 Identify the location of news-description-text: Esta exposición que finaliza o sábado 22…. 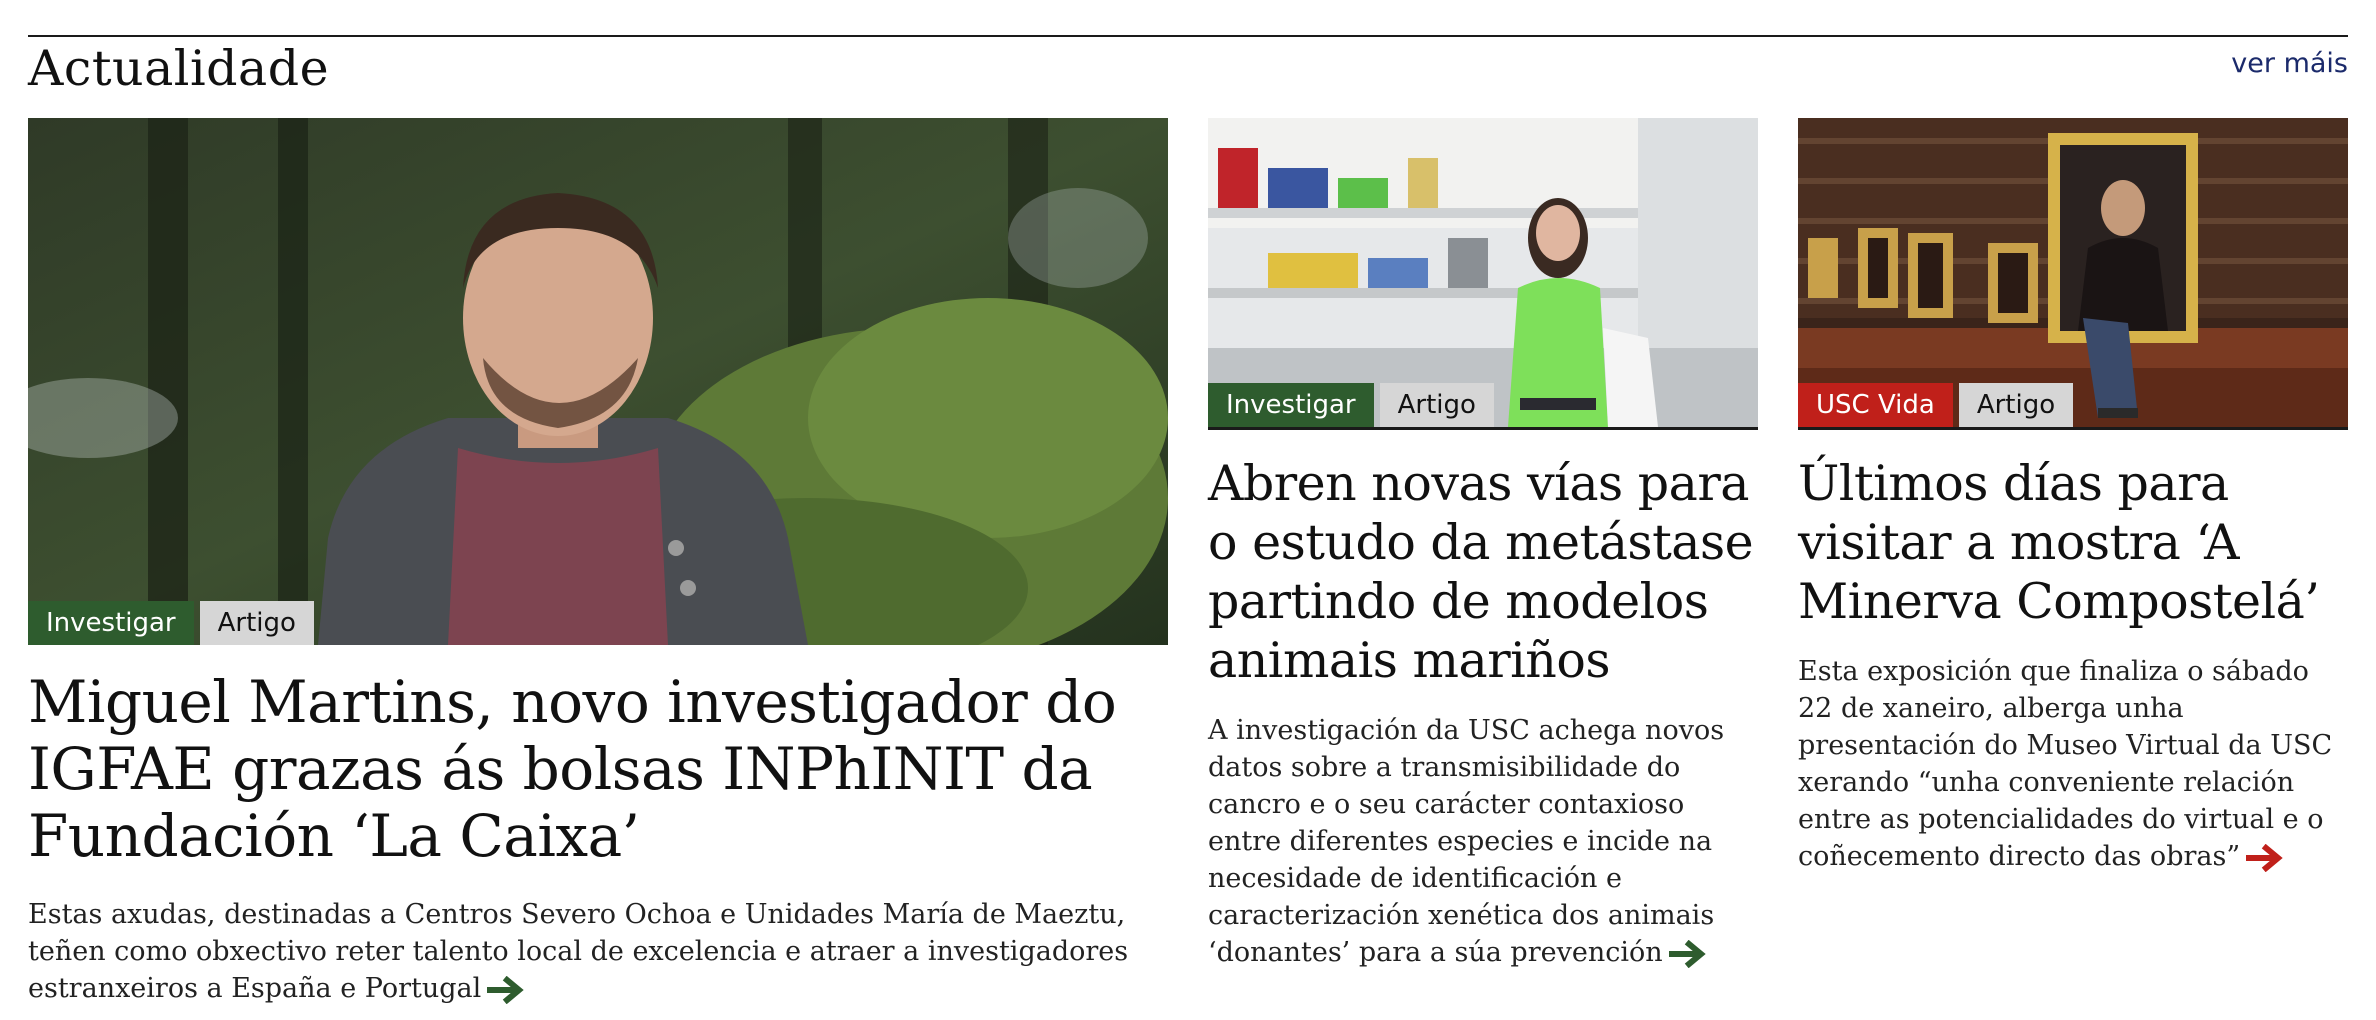
(2065, 764).